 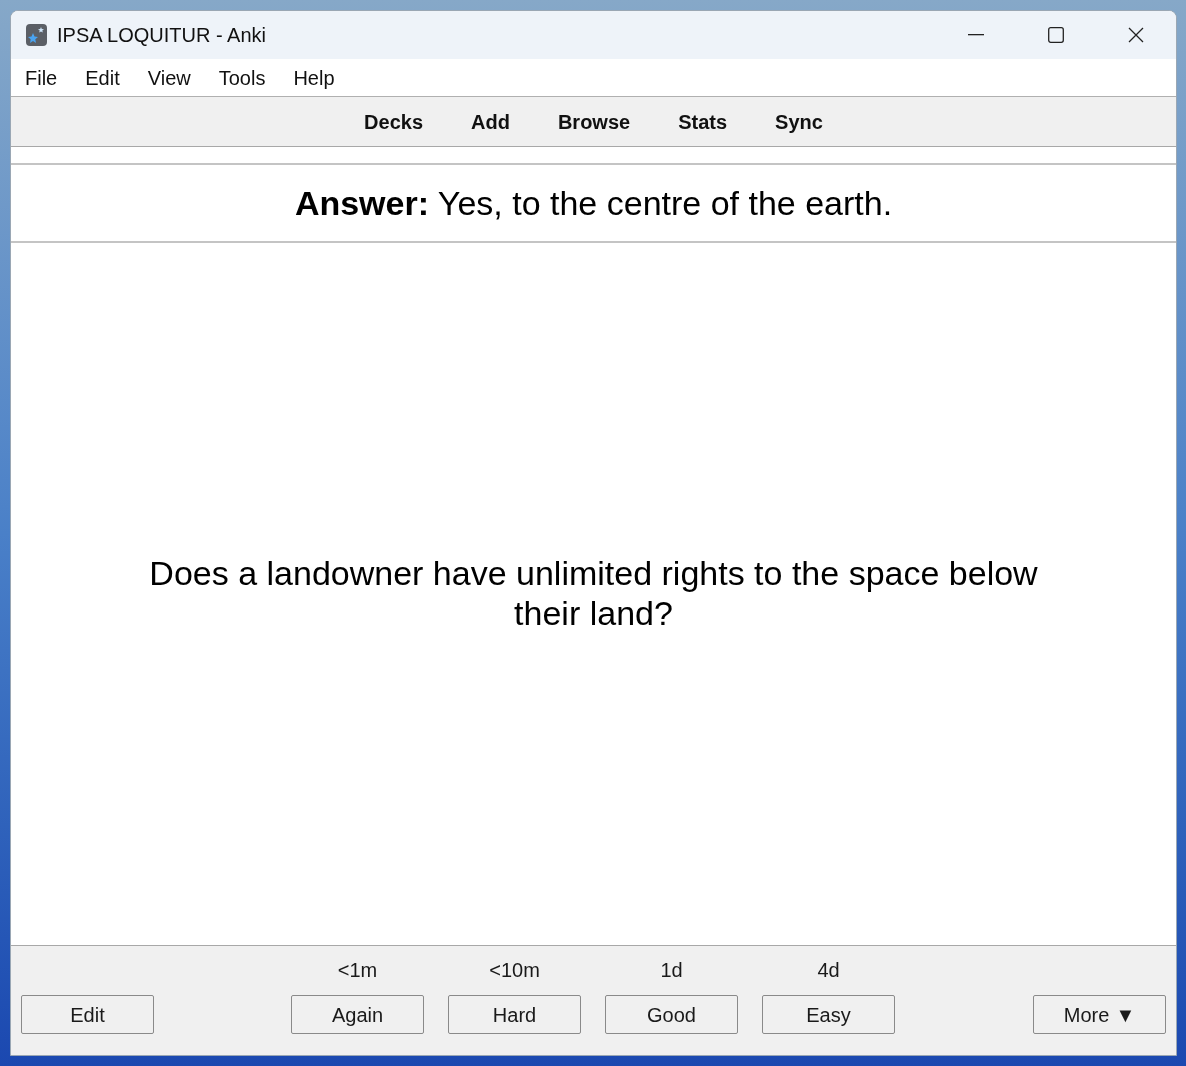 I want to click on menu-item: Tools, so click(x=242, y=77).